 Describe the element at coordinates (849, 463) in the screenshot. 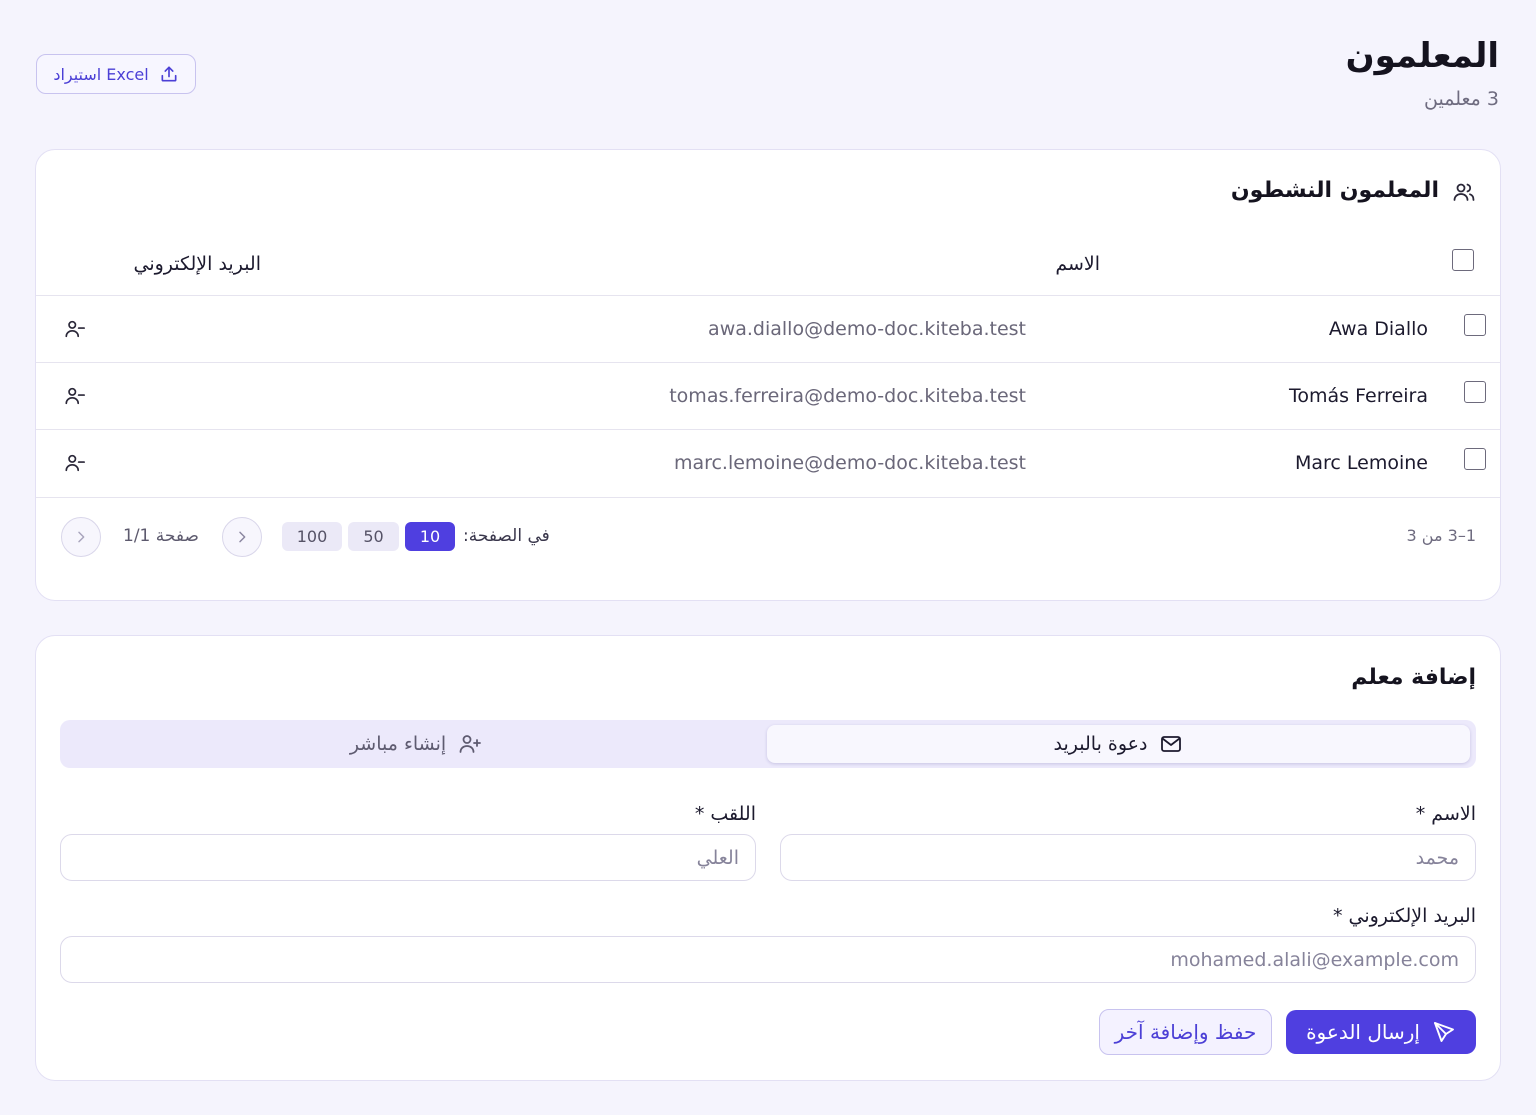

I see `teacher-email: marc.lemoine@demo-doc.kiteba.test` at that location.